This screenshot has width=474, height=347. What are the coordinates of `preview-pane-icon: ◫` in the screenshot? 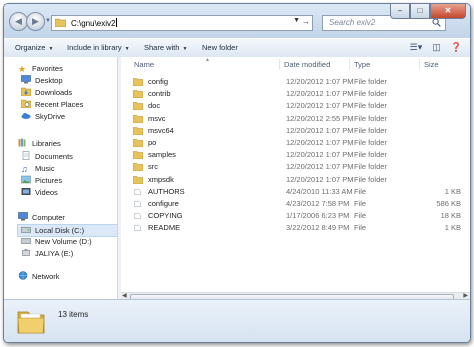 It's located at (436, 47).